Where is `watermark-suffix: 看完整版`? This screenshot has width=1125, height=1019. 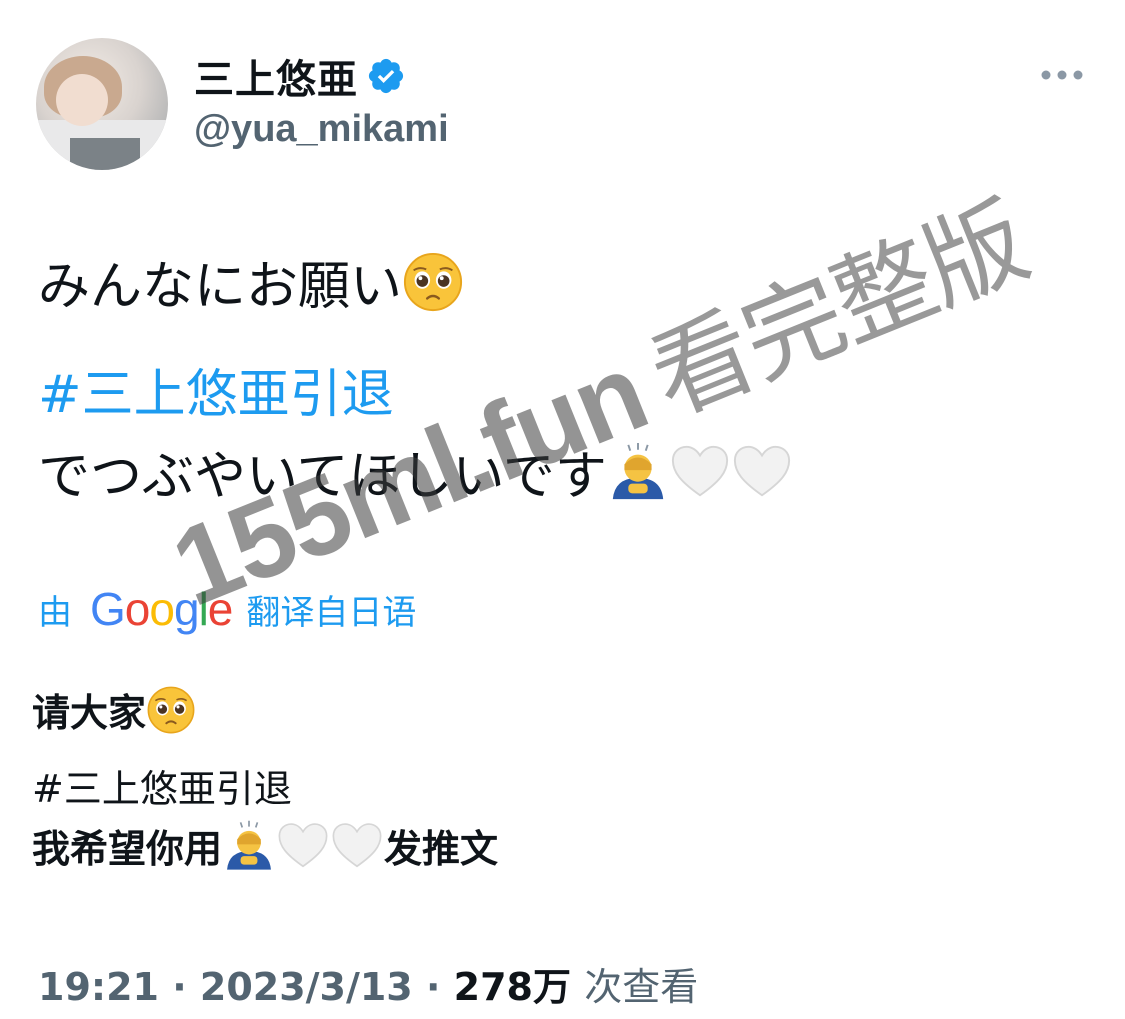 watermark-suffix: 看完整版 is located at coordinates (838, 310).